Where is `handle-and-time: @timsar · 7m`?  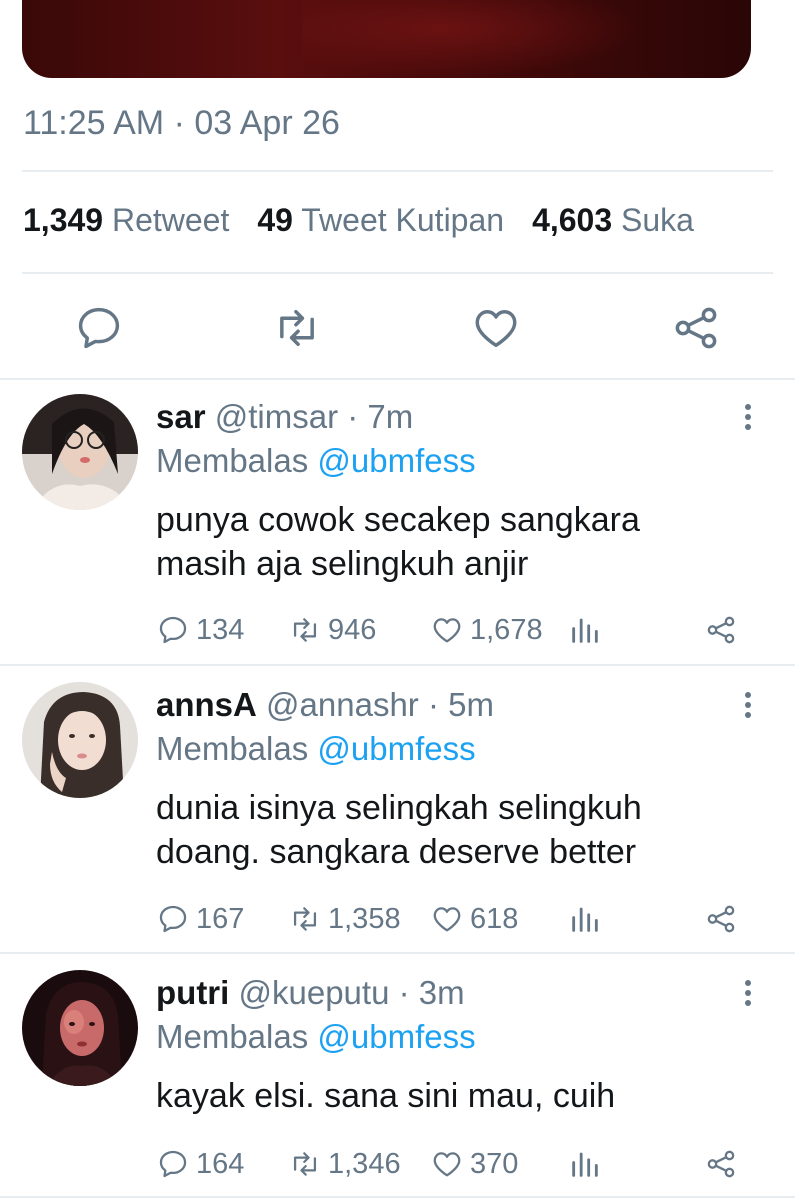
handle-and-time: @timsar · 7m is located at coordinates (314, 416).